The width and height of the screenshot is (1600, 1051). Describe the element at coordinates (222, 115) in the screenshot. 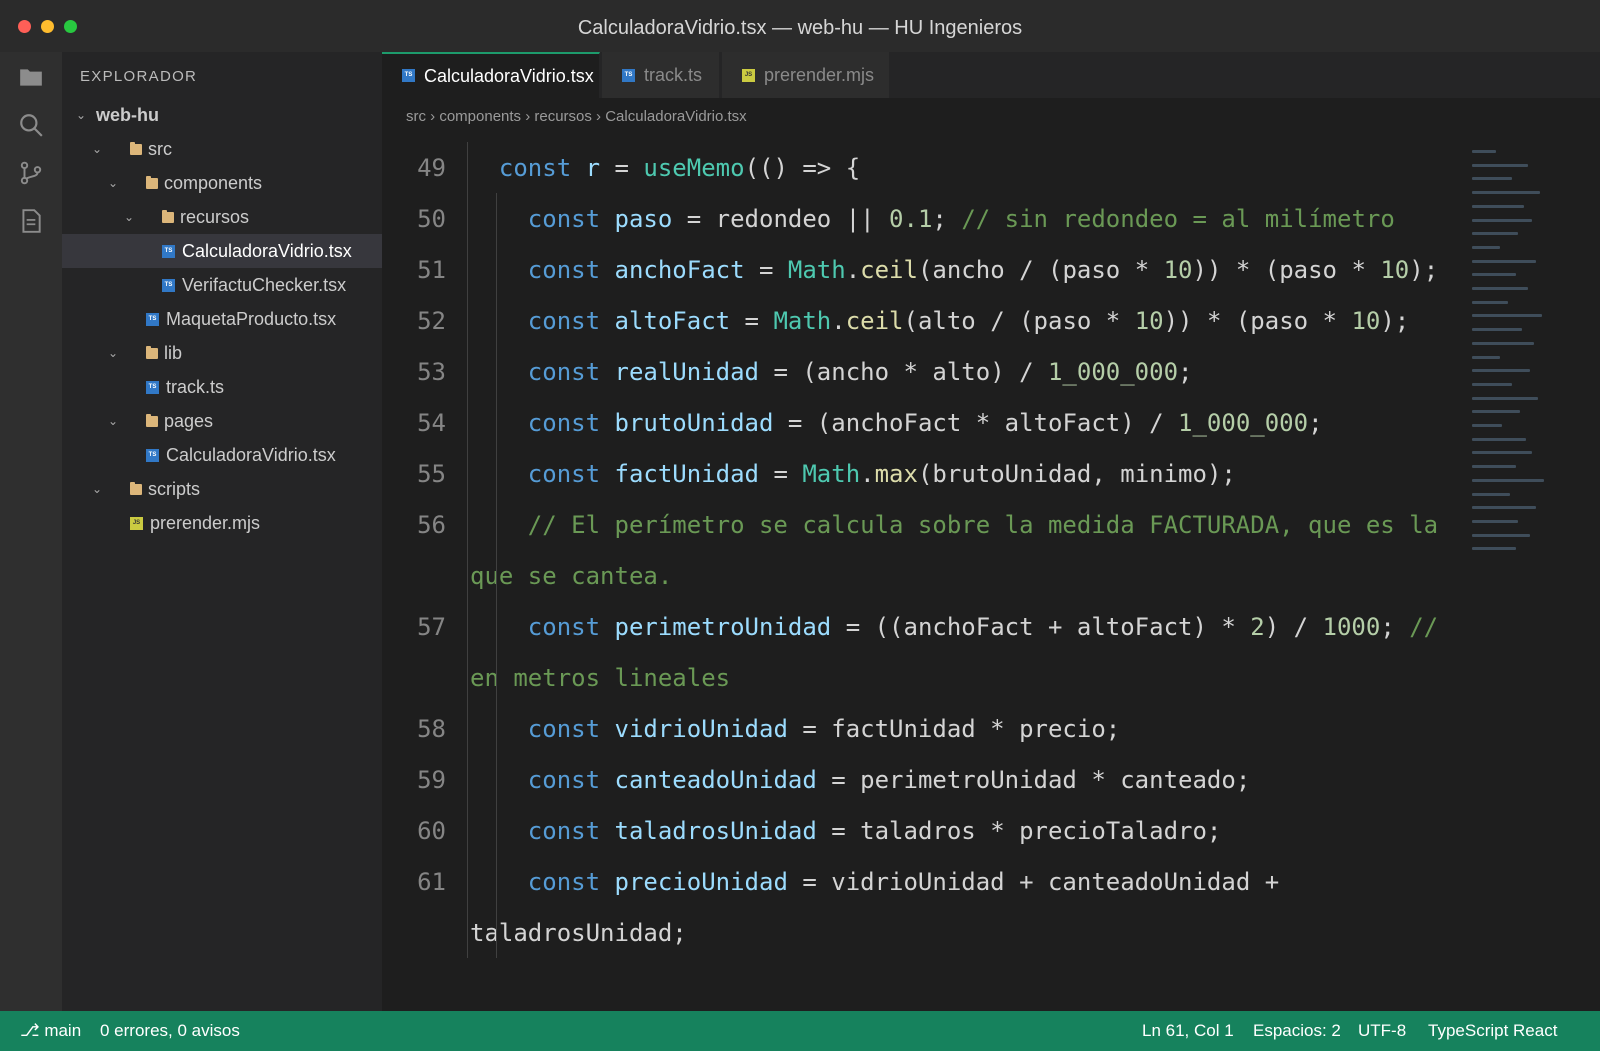

I see `tree-folder: ⌄ web-hu` at that location.